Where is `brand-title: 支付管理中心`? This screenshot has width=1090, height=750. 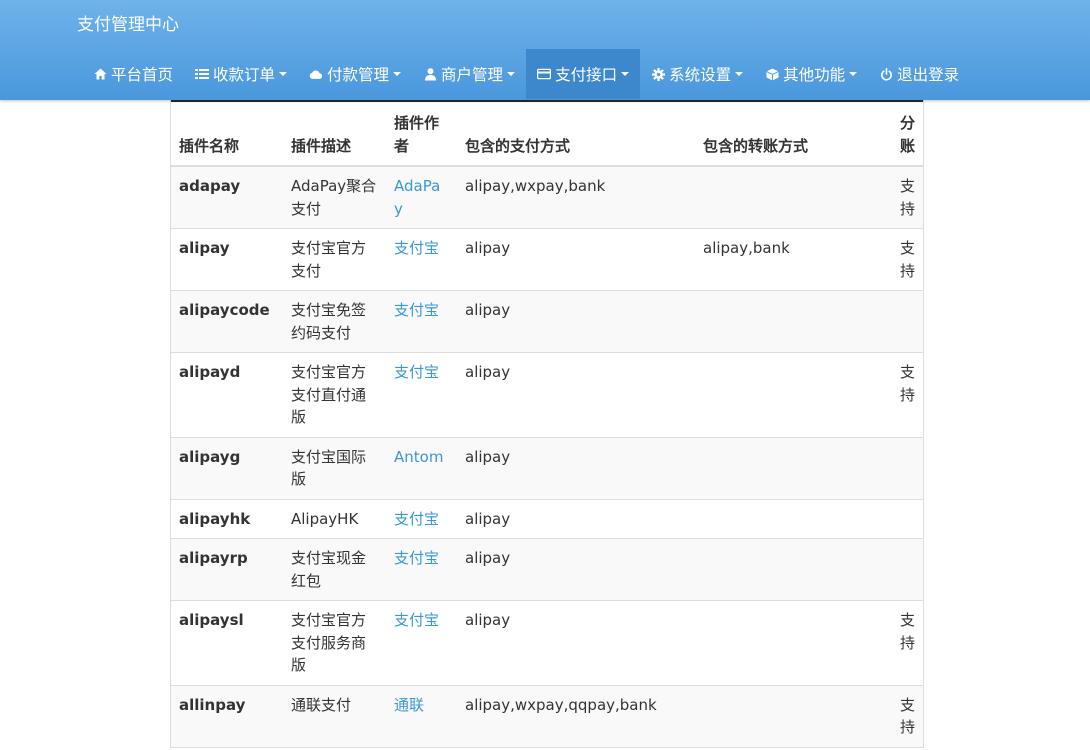 brand-title: 支付管理中心 is located at coordinates (128, 25).